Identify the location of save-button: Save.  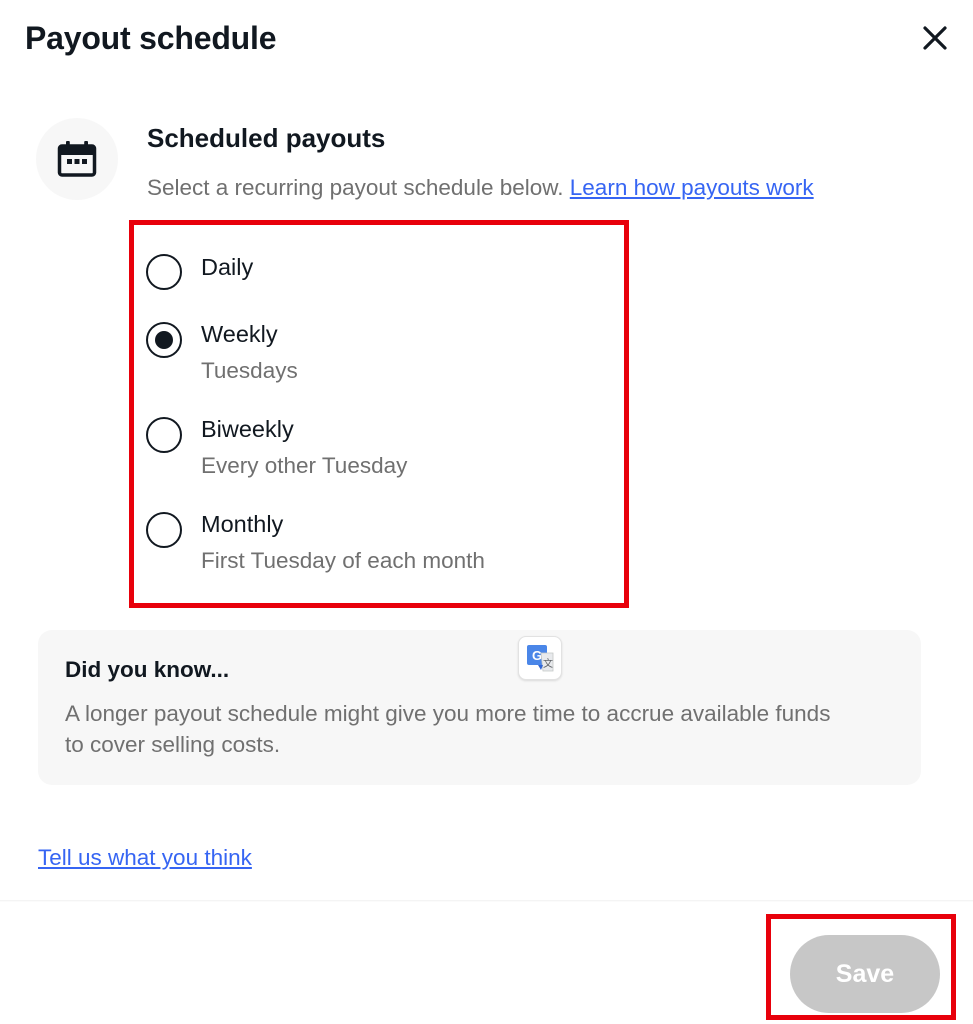
(865, 974).